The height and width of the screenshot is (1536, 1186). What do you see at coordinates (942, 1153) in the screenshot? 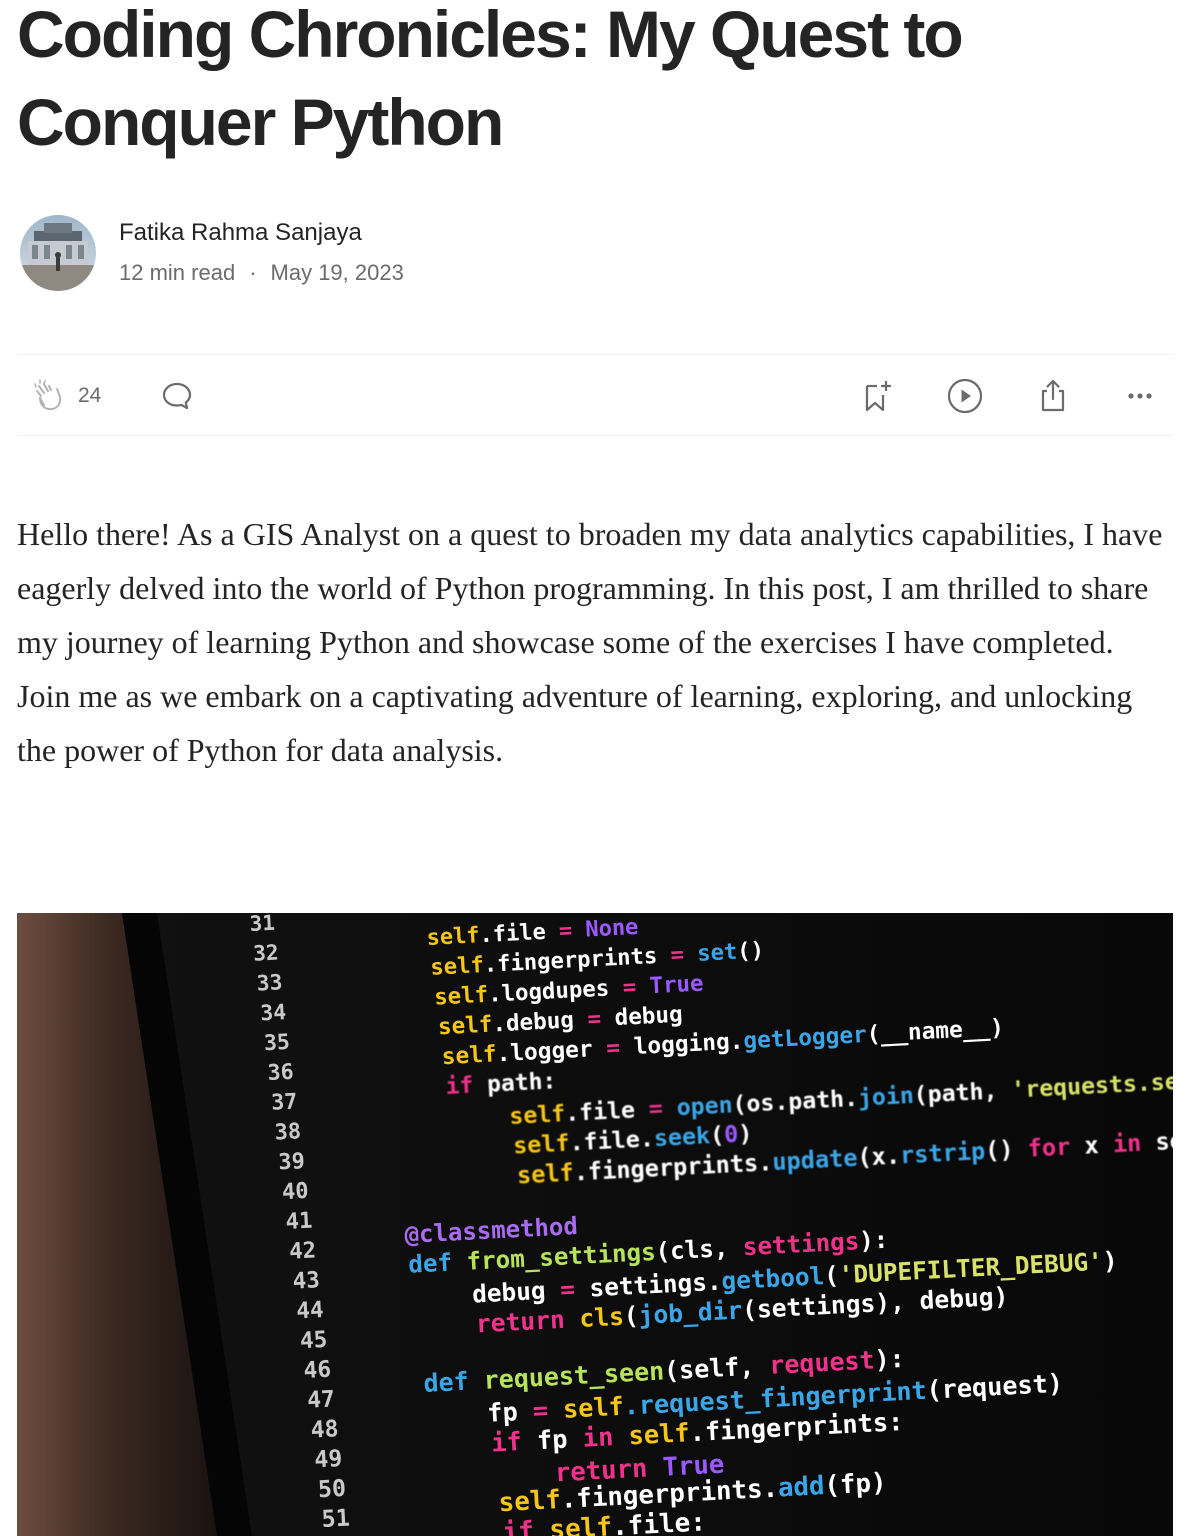
I see `code-token: rstrip` at bounding box center [942, 1153].